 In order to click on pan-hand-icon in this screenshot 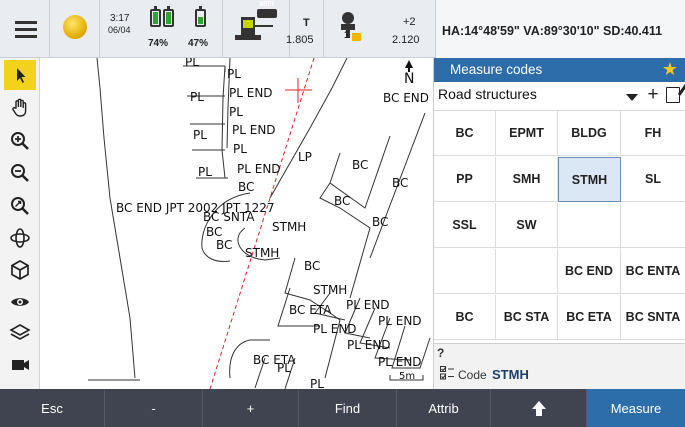, I will do `click(19, 107)`.